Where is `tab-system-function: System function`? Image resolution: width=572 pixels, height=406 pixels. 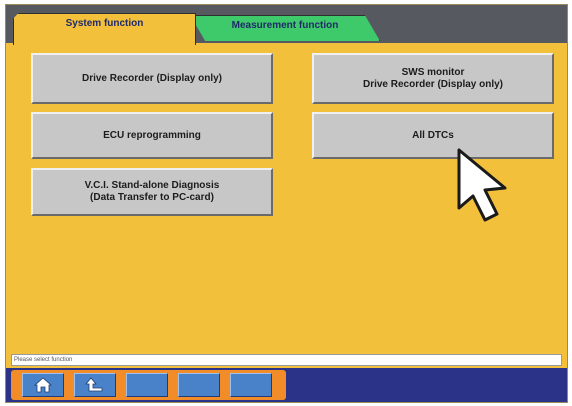
tab-system-function: System function is located at coordinates (104, 29).